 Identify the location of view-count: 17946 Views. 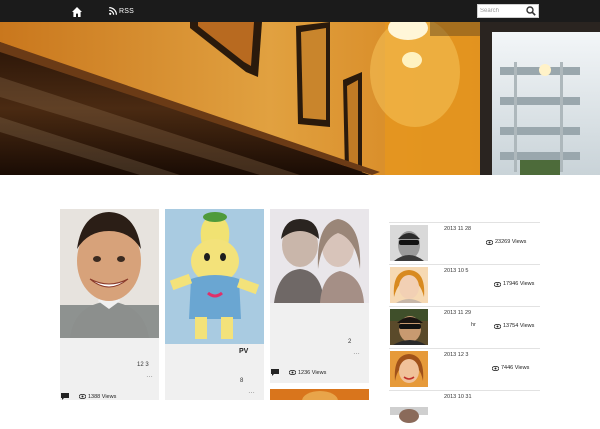
(519, 284).